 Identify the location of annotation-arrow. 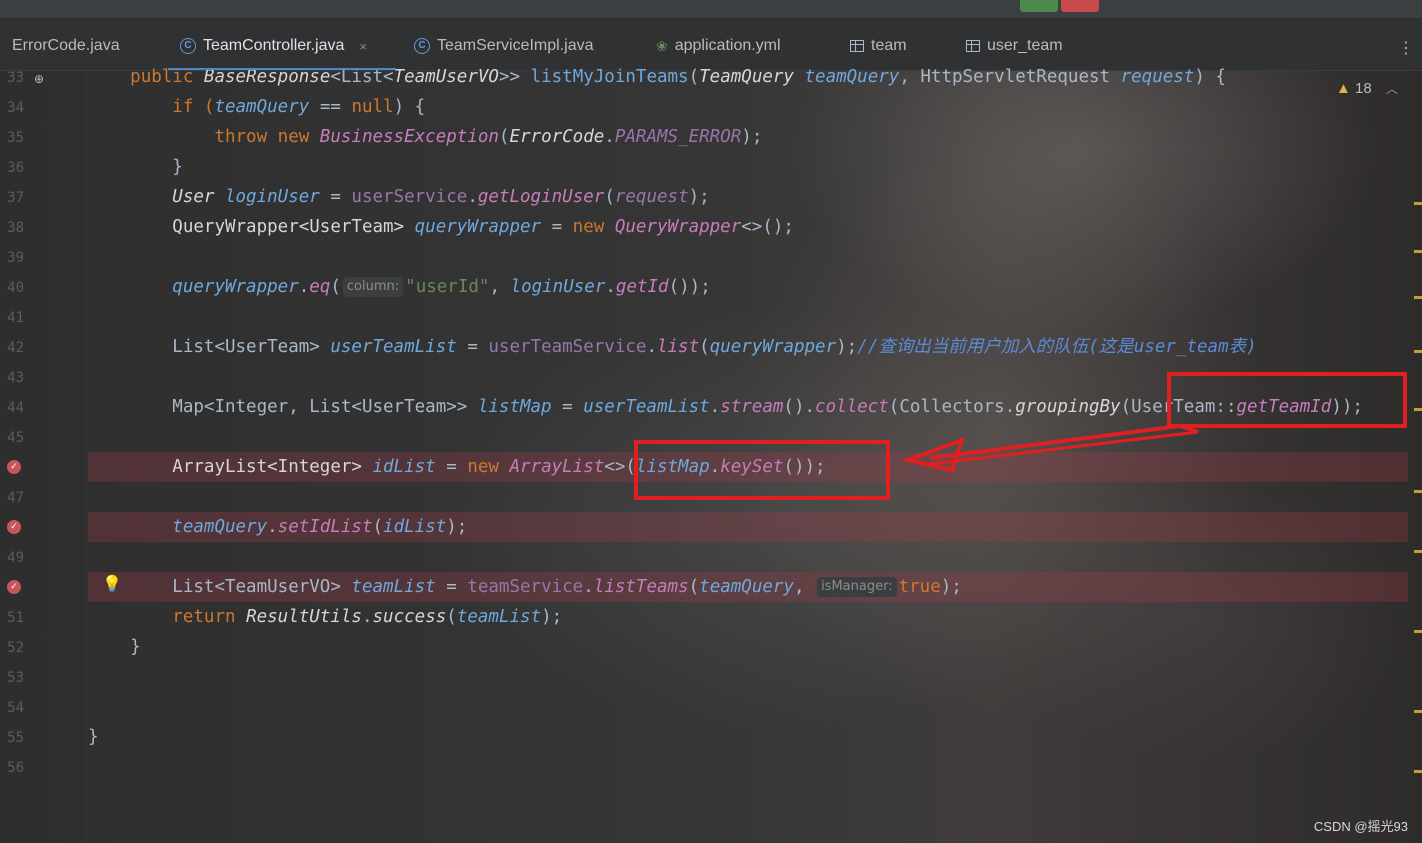
(1049, 448).